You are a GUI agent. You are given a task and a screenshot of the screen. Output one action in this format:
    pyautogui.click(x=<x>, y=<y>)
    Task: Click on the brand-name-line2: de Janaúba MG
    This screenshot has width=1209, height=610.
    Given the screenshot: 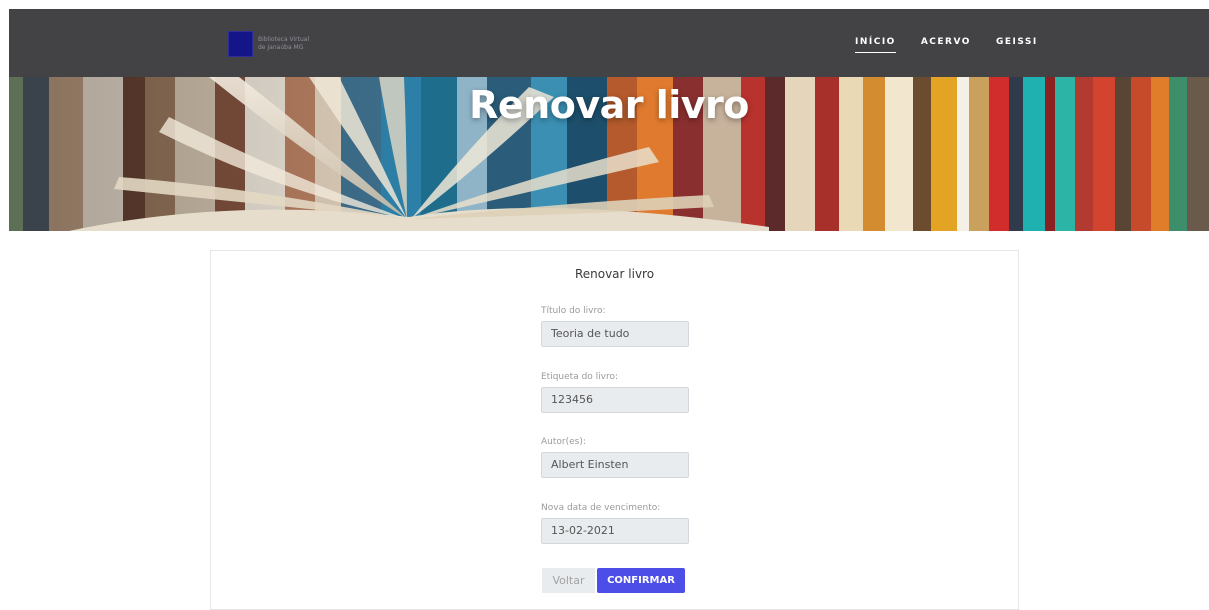 What is the action you would take?
    pyautogui.click(x=281, y=47)
    